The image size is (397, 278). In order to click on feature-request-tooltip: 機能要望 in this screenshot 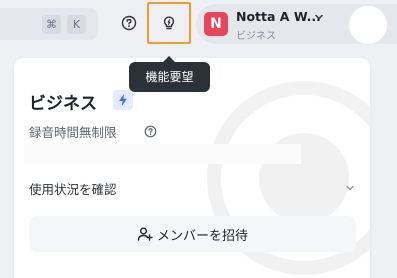, I will do `click(169, 77)`.